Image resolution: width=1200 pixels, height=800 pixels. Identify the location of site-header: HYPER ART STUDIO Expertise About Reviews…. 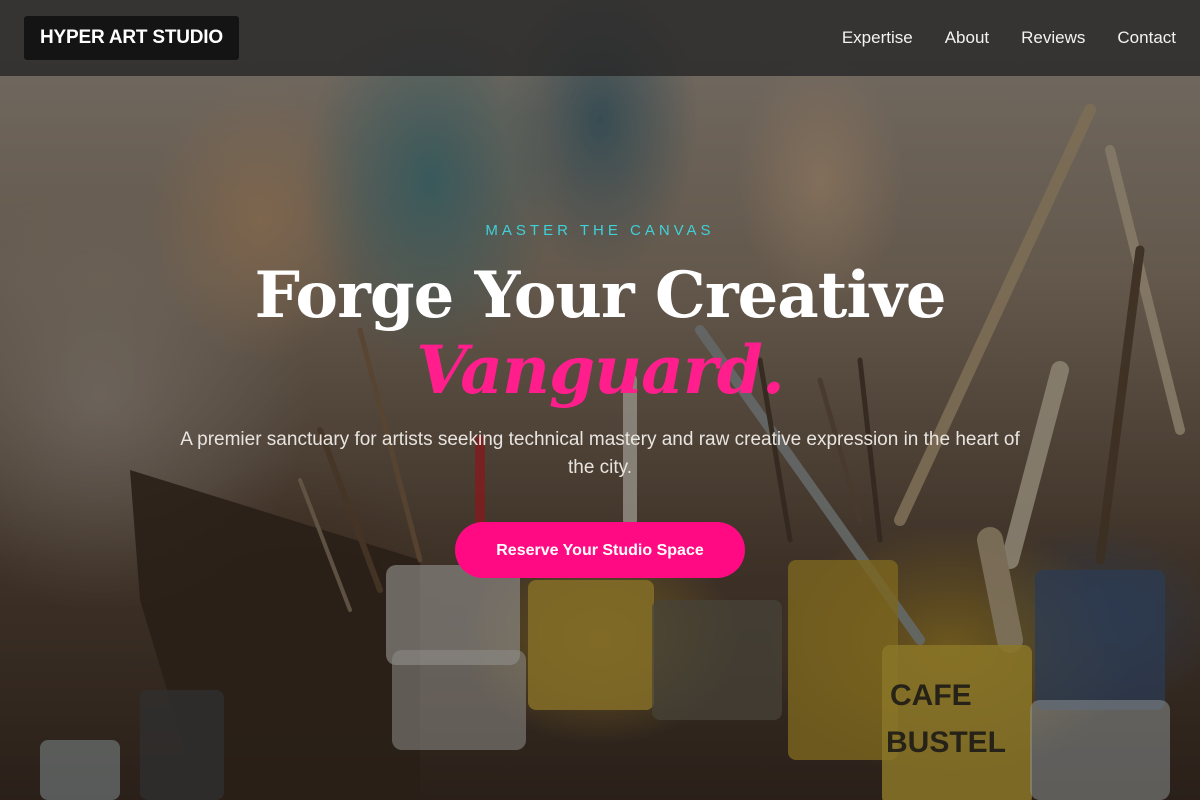
(600, 38).